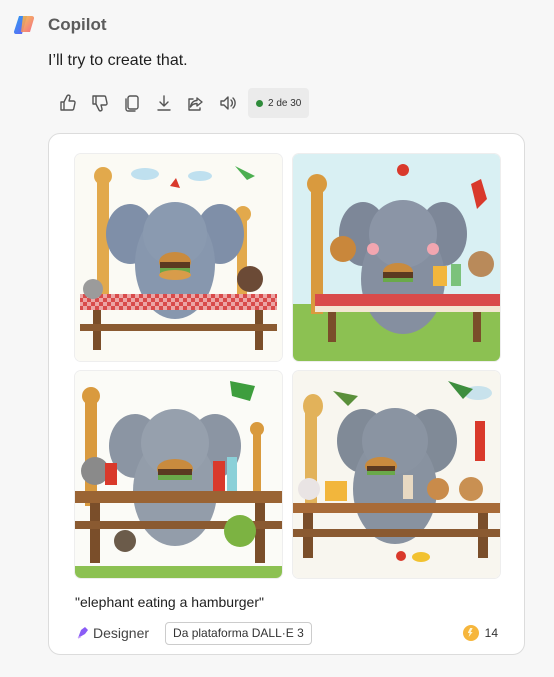  What do you see at coordinates (169, 602) in the screenshot?
I see `prompt-caption: "elephant eating a hamburger"` at bounding box center [169, 602].